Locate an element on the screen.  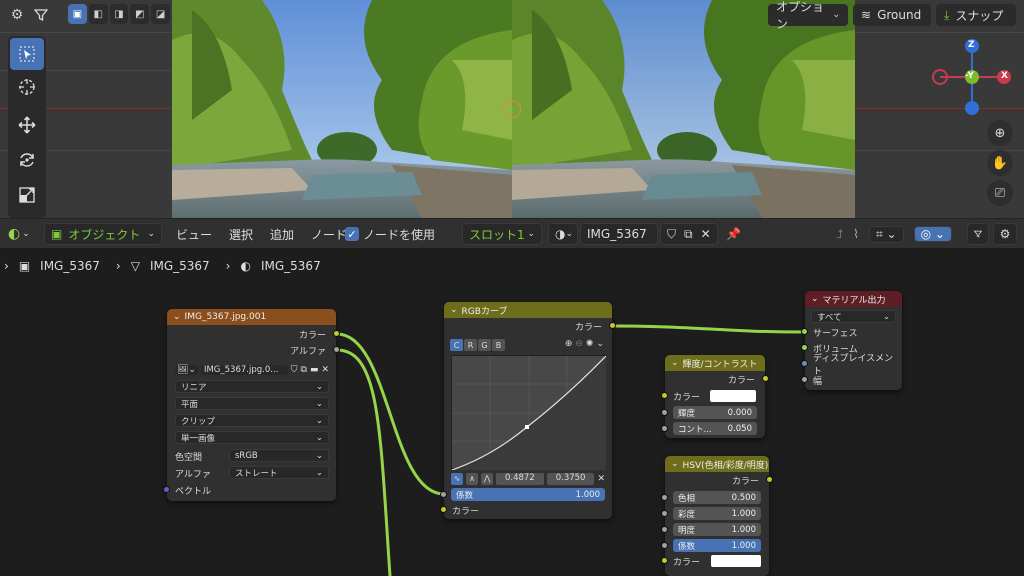
handle-free-icon: ⋀ is located at coordinates (487, 478).